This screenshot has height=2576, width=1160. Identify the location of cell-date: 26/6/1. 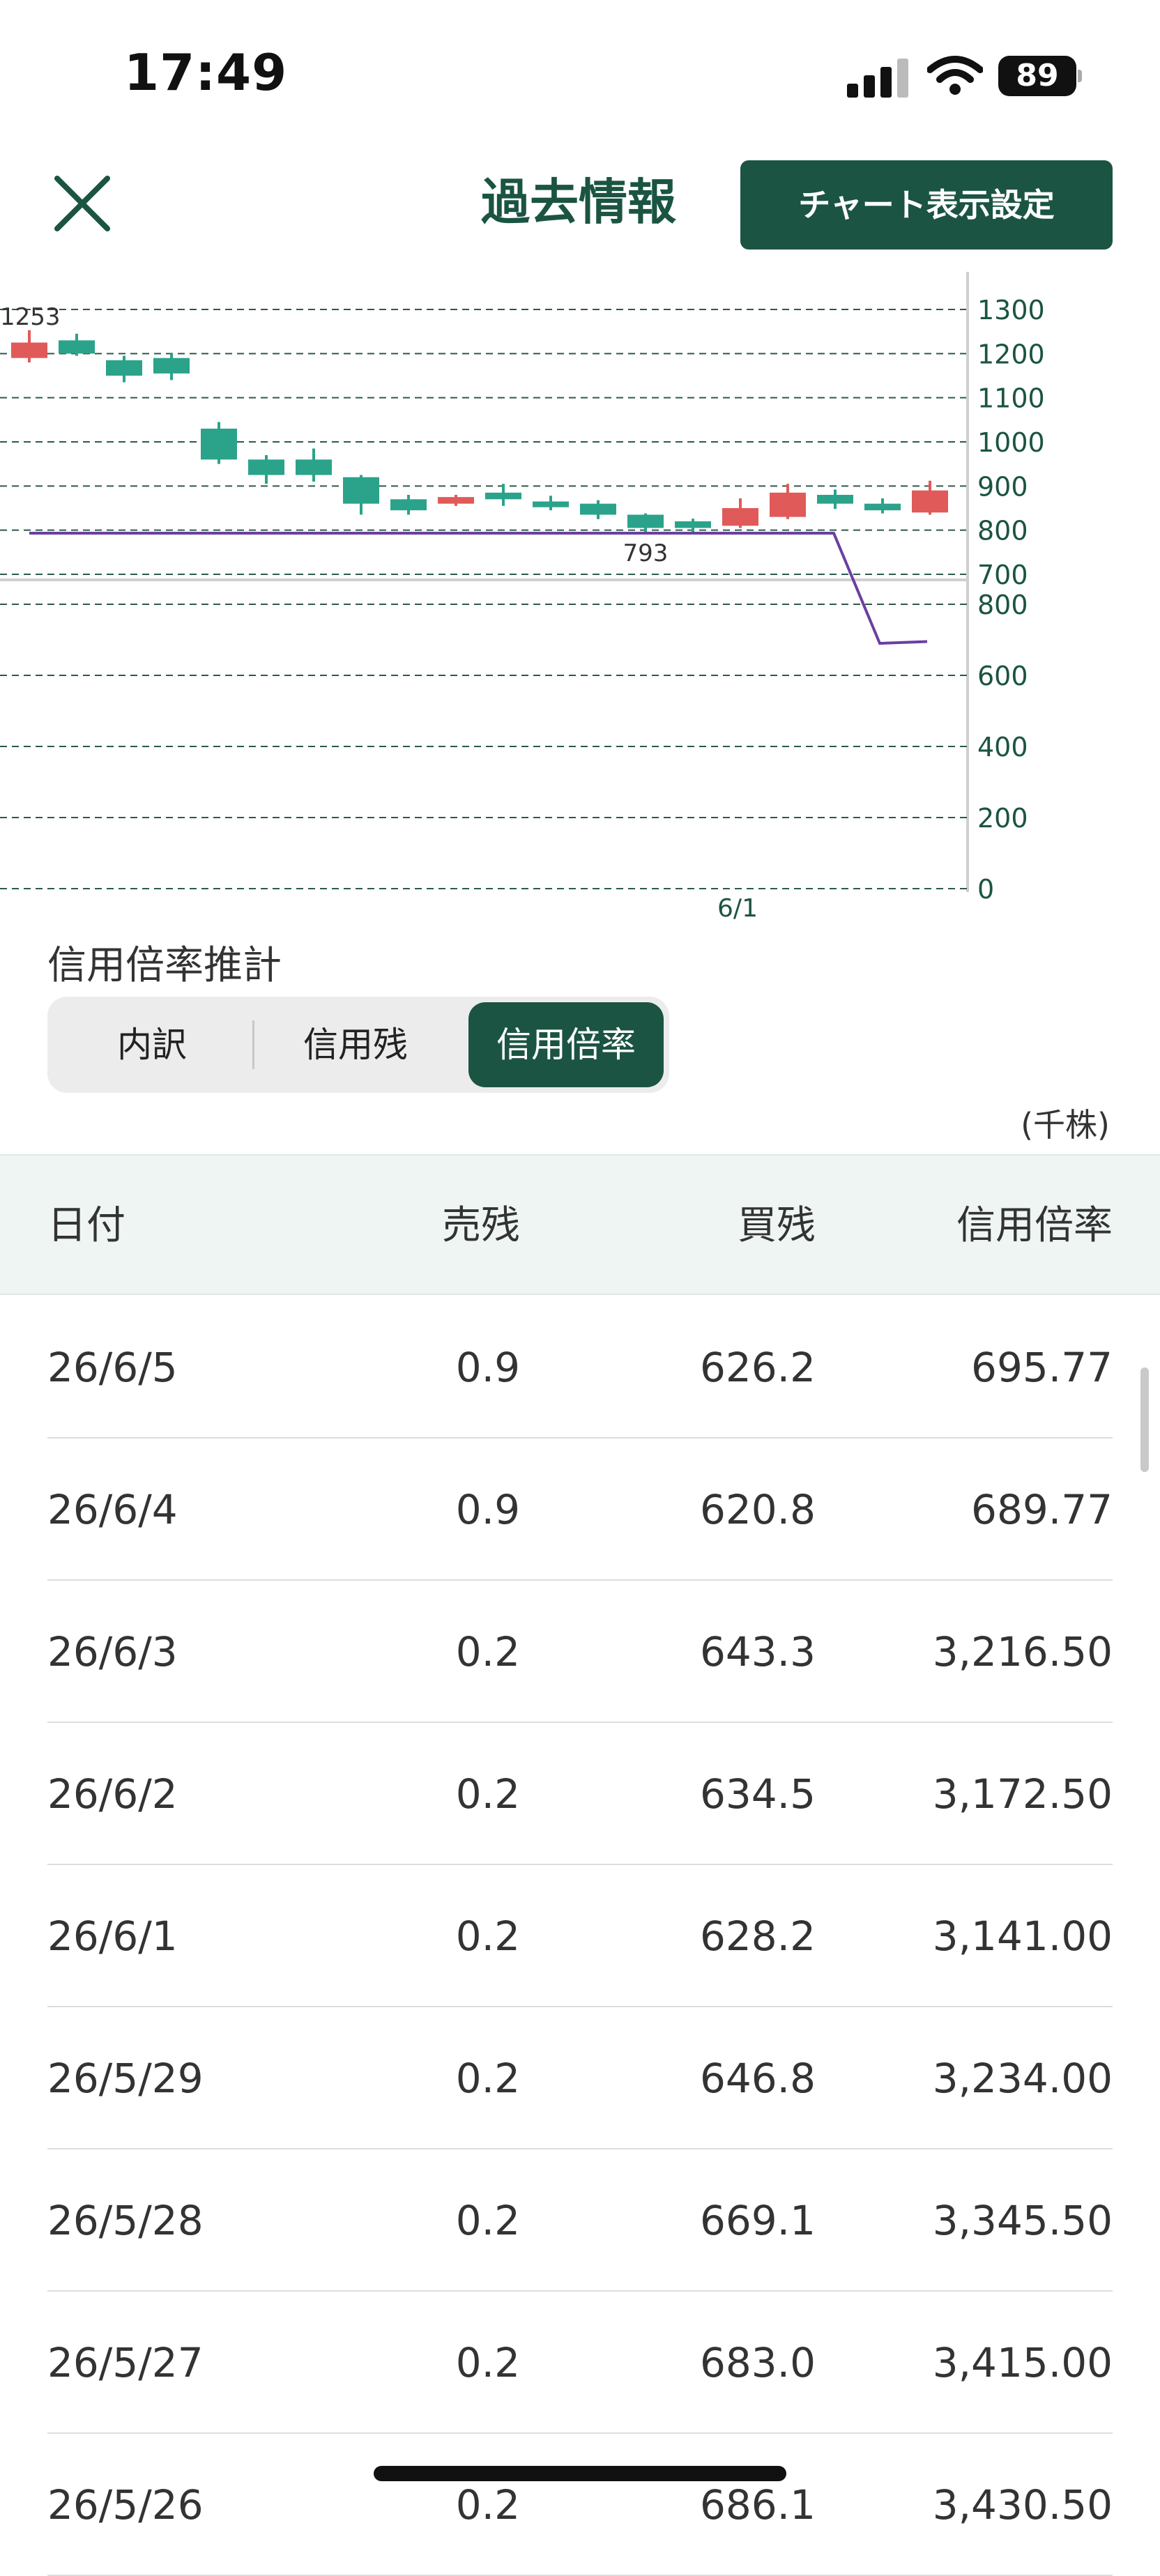
(112, 1936).